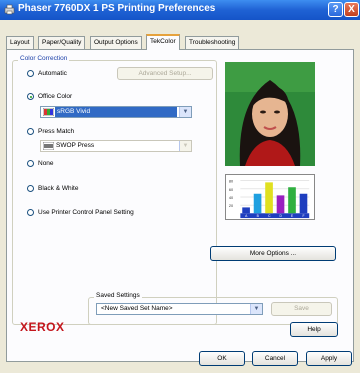 Image resolution: width=360 pixels, height=373 pixels. Describe the element at coordinates (231, 182) in the screenshot. I see `chart-y-tick-label: 80` at that location.